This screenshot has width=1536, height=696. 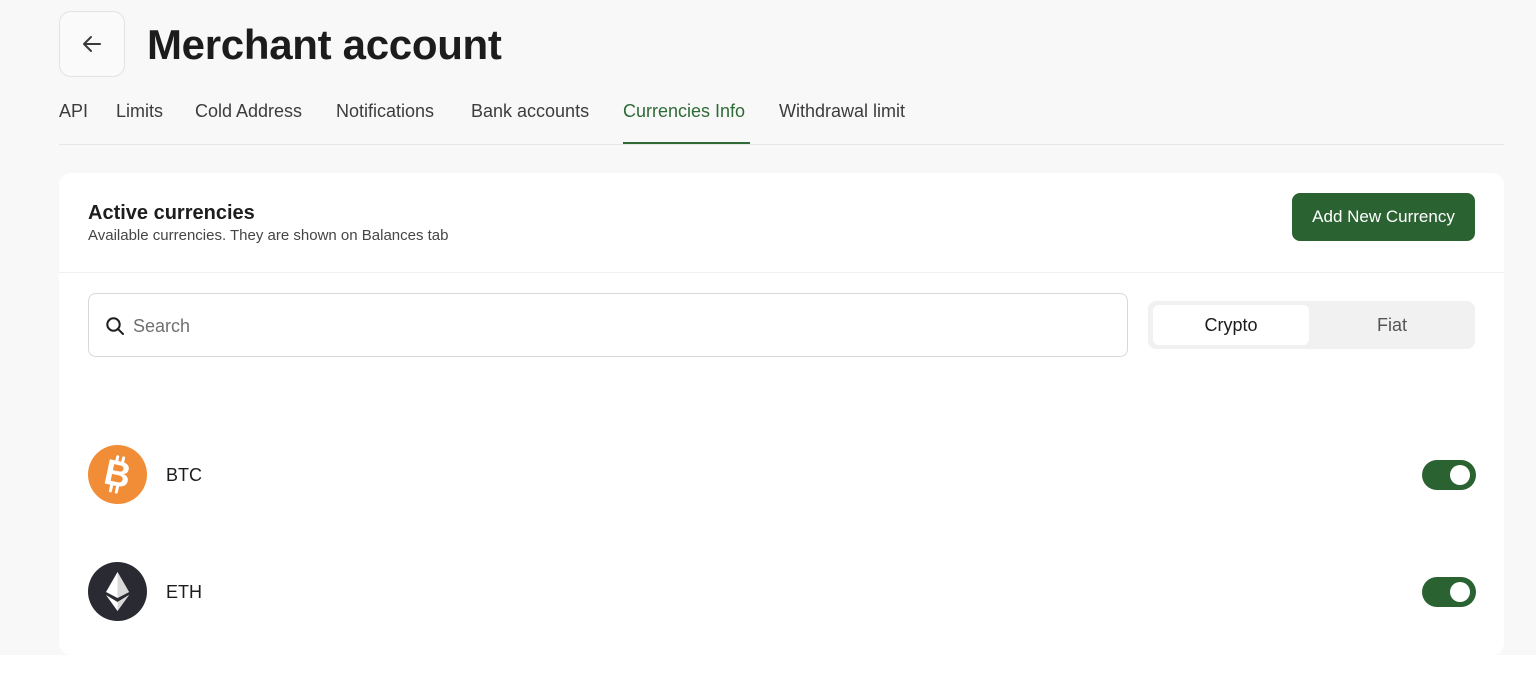 I want to click on tab-currencies-info: Currencies Info, so click(x=684, y=111).